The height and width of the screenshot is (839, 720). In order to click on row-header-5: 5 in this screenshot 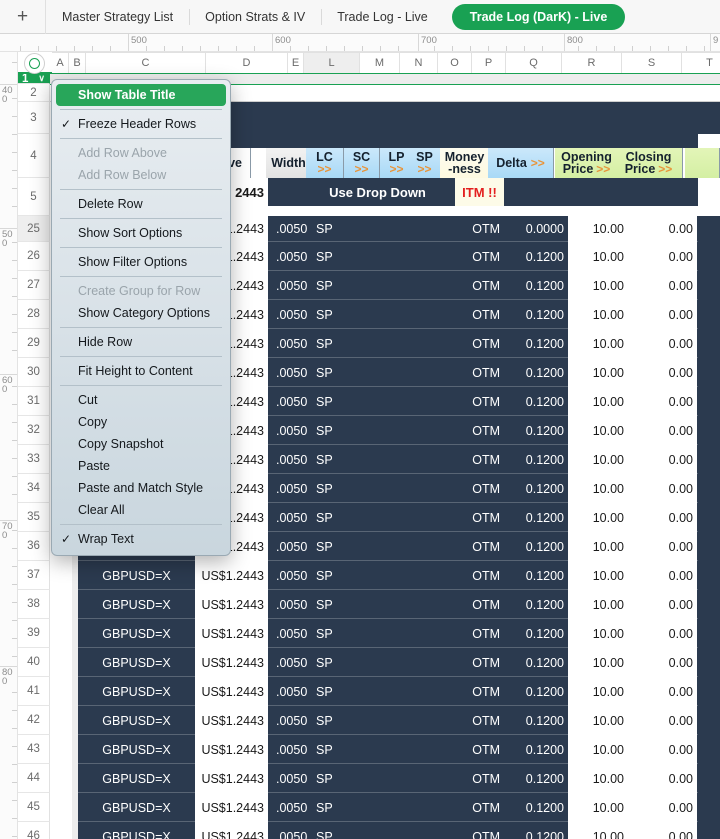, I will do `click(34, 197)`.